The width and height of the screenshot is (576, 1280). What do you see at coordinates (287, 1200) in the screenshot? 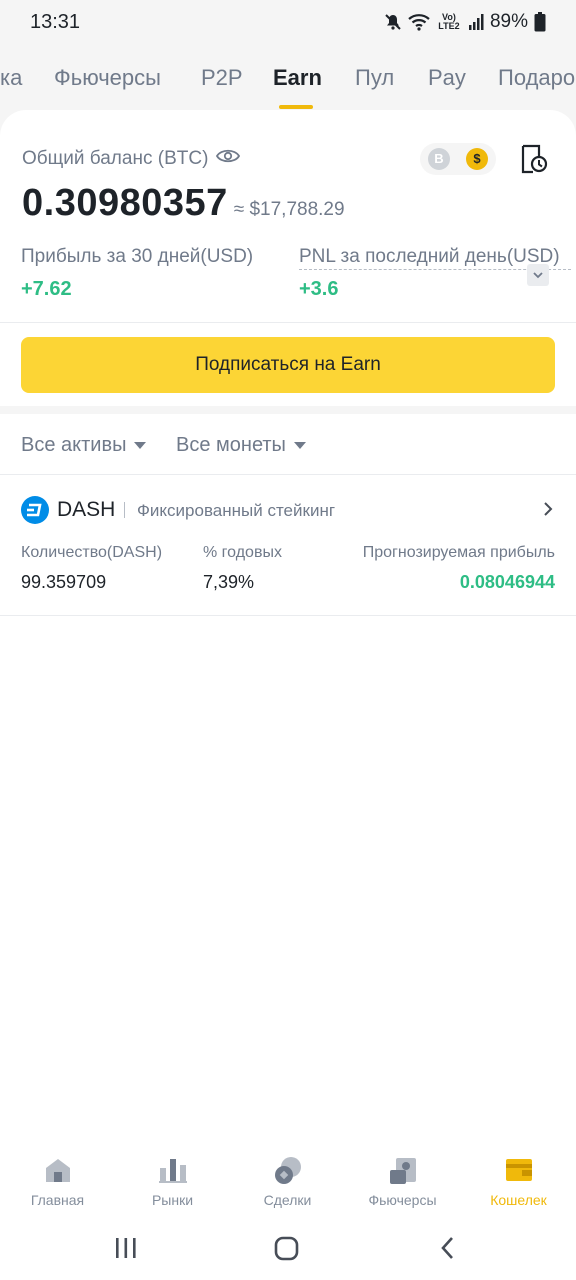
I see `nav-trades-label: Сделки` at bounding box center [287, 1200].